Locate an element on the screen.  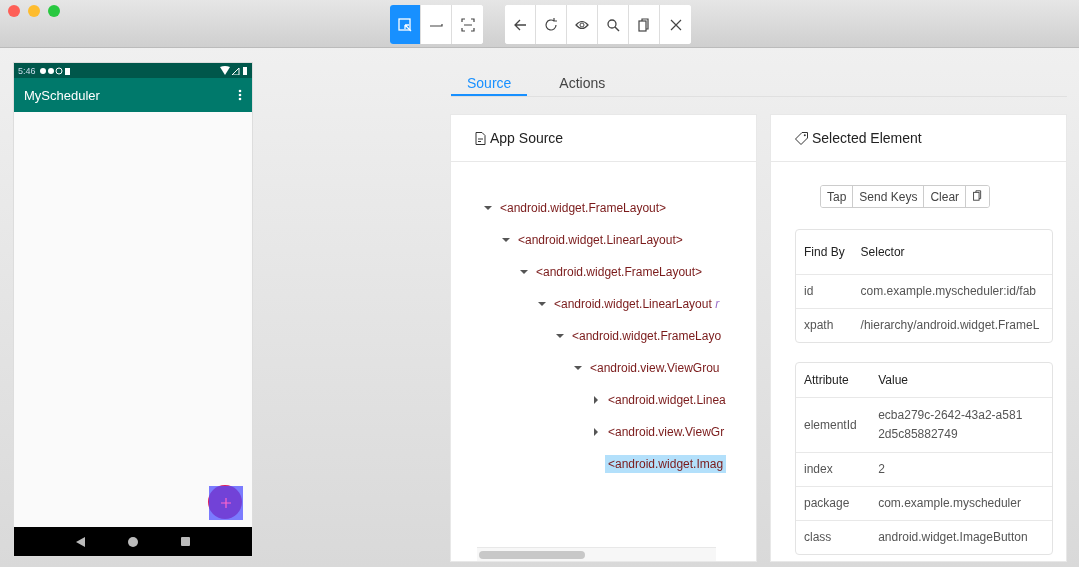
mode-button is located at coordinates (405, 24).